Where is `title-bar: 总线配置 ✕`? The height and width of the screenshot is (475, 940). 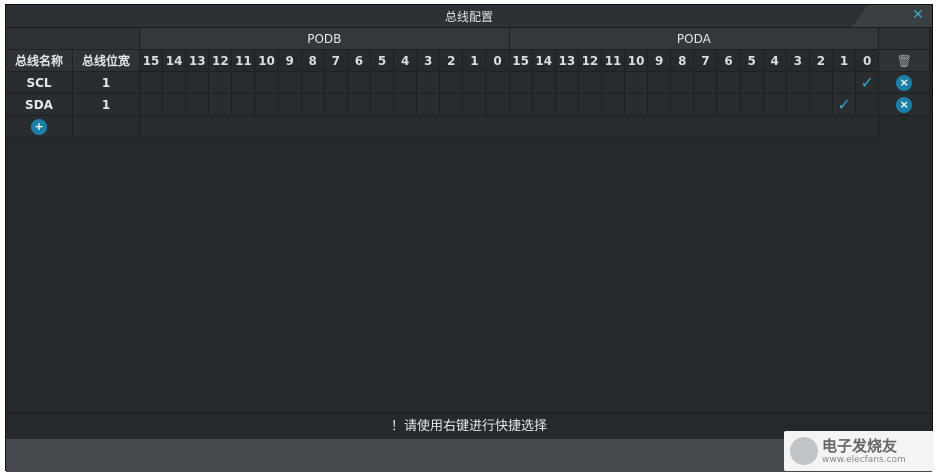
title-bar: 总线配置 ✕ is located at coordinates (469, 16).